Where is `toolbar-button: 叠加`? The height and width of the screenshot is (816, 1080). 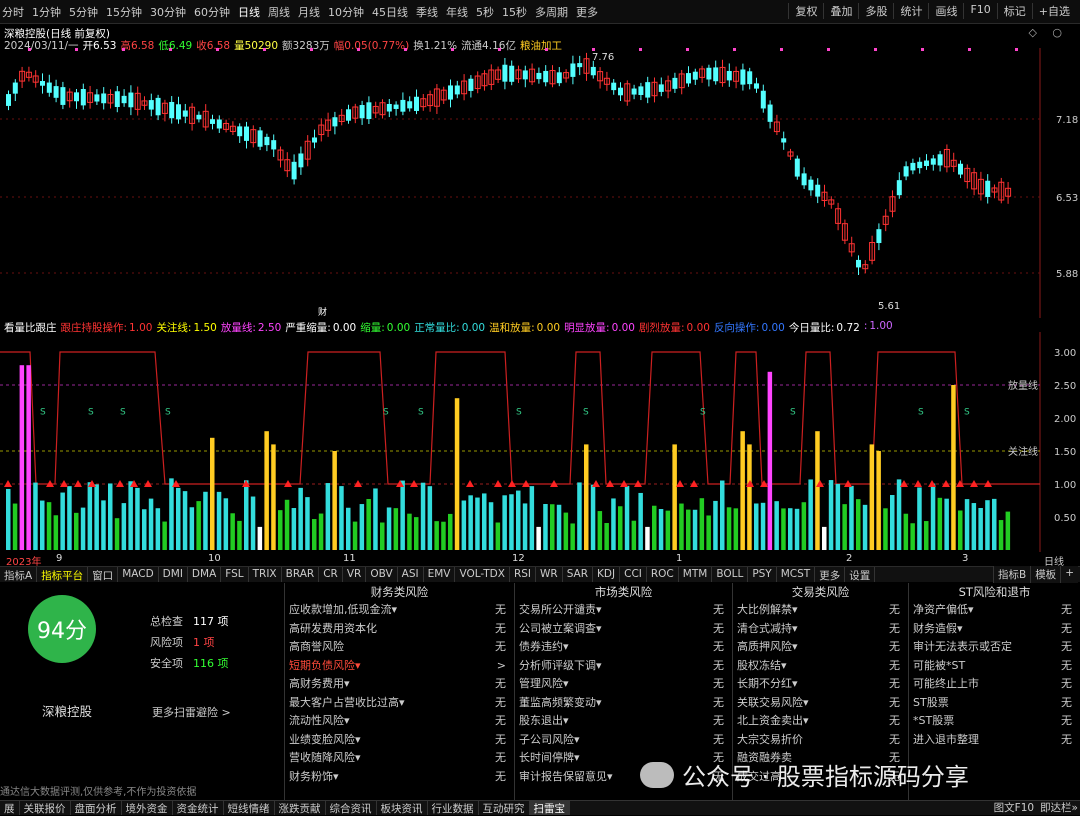 toolbar-button: 叠加 is located at coordinates (840, 11).